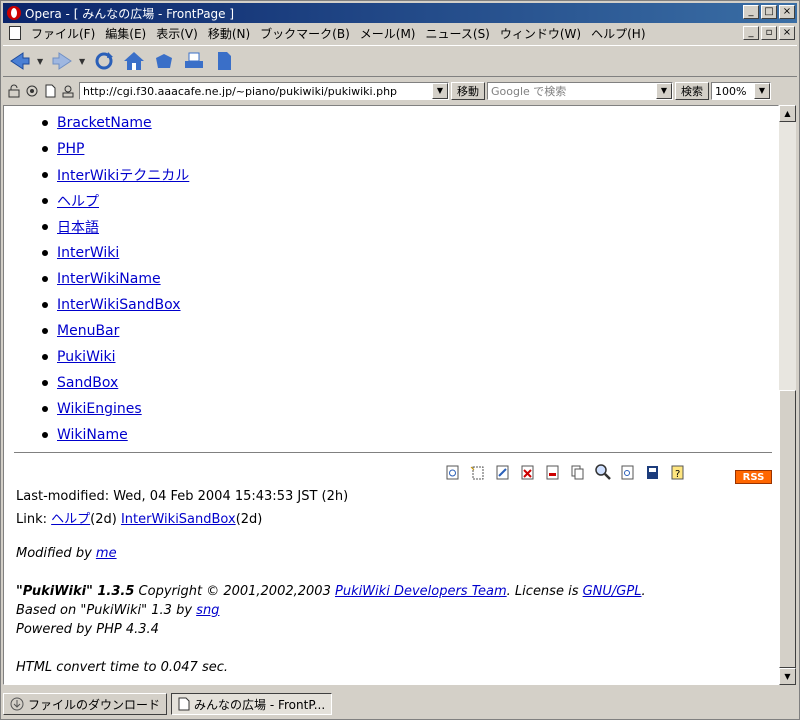 This screenshot has height=720, width=800. What do you see at coordinates (104, 61) in the screenshot?
I see `reload-button` at bounding box center [104, 61].